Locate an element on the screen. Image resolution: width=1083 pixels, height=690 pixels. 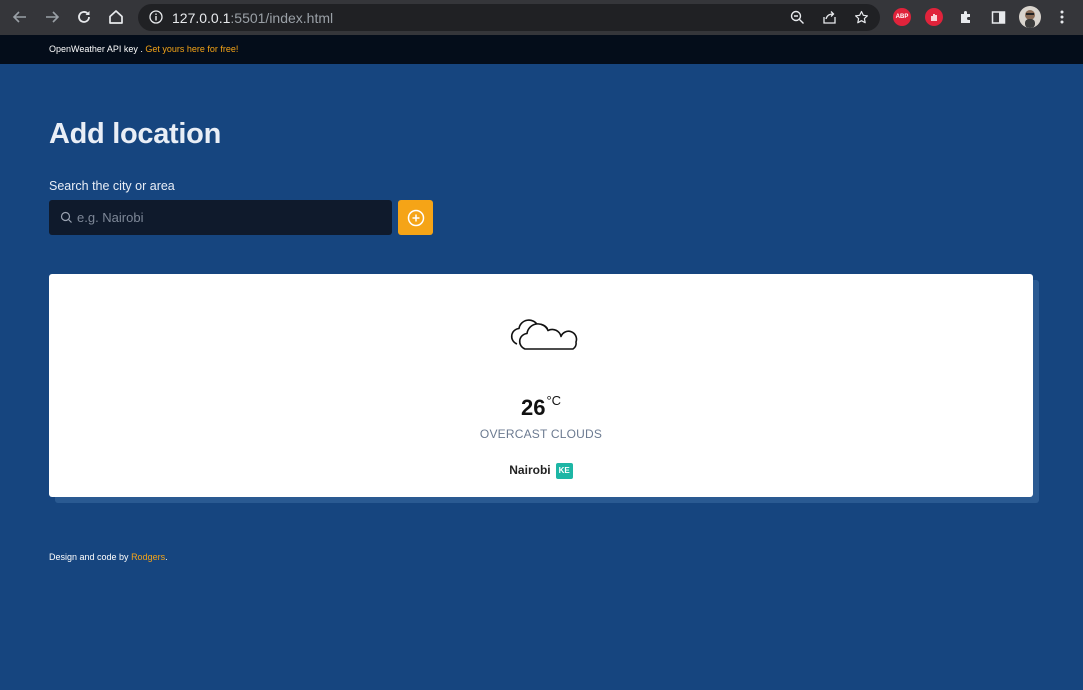
menu-button is located at coordinates (1062, 17).